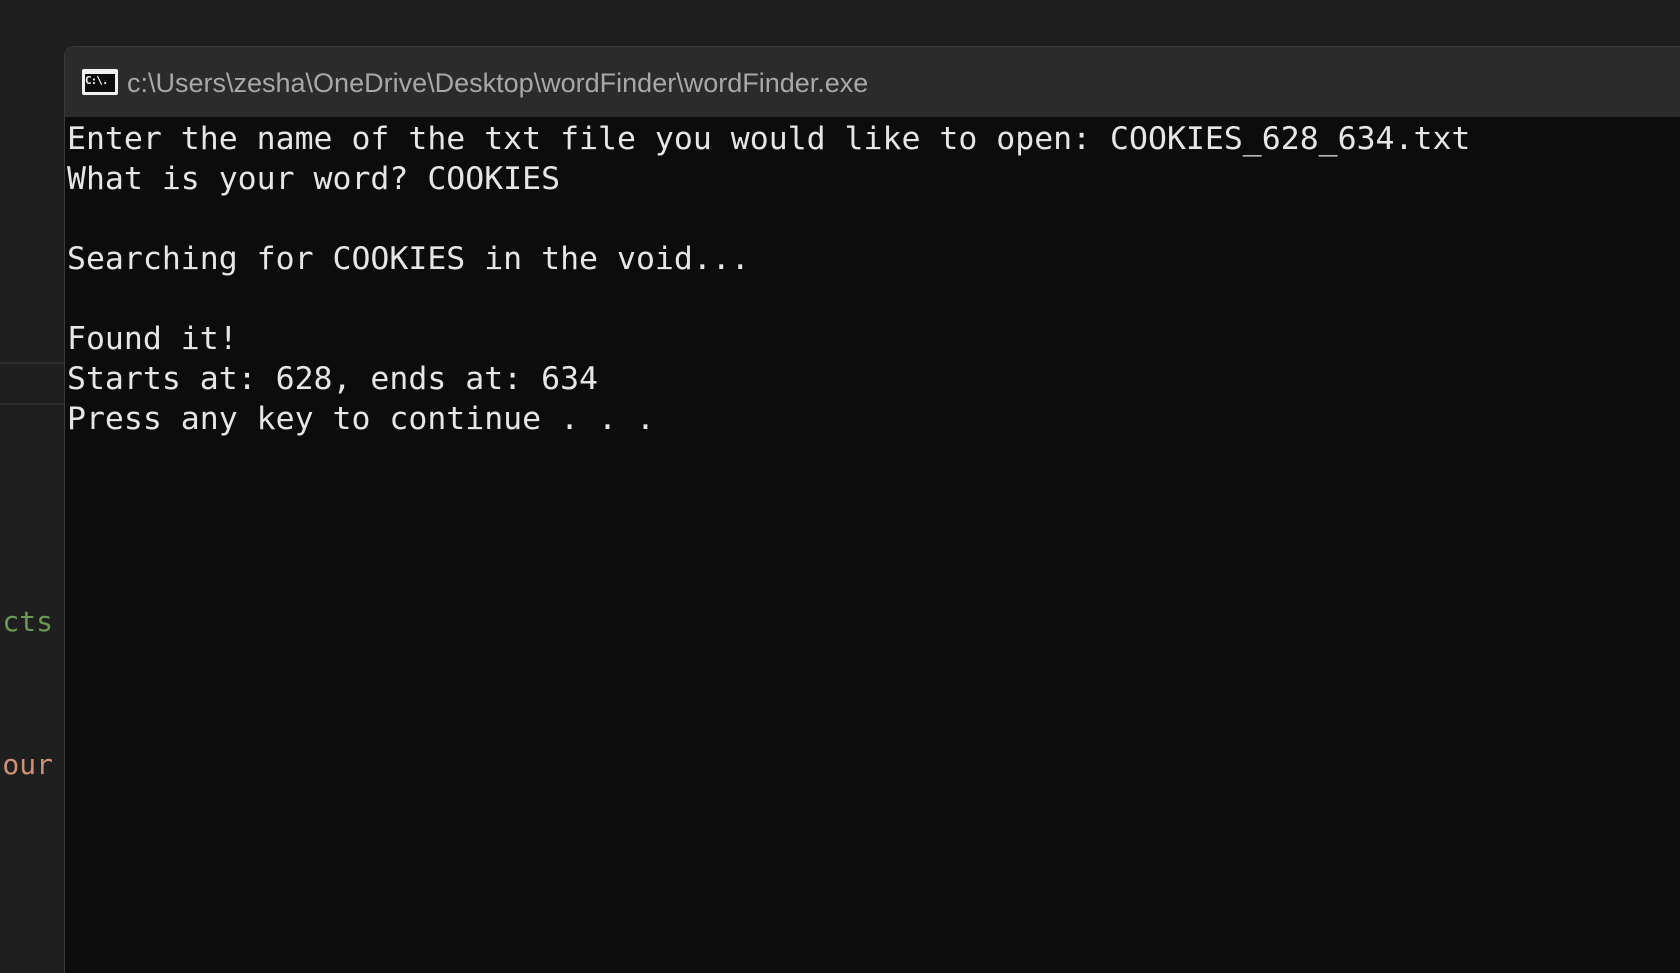 This screenshot has width=1680, height=973. What do you see at coordinates (32, 486) in the screenshot?
I see `background-code-editor: cts our` at bounding box center [32, 486].